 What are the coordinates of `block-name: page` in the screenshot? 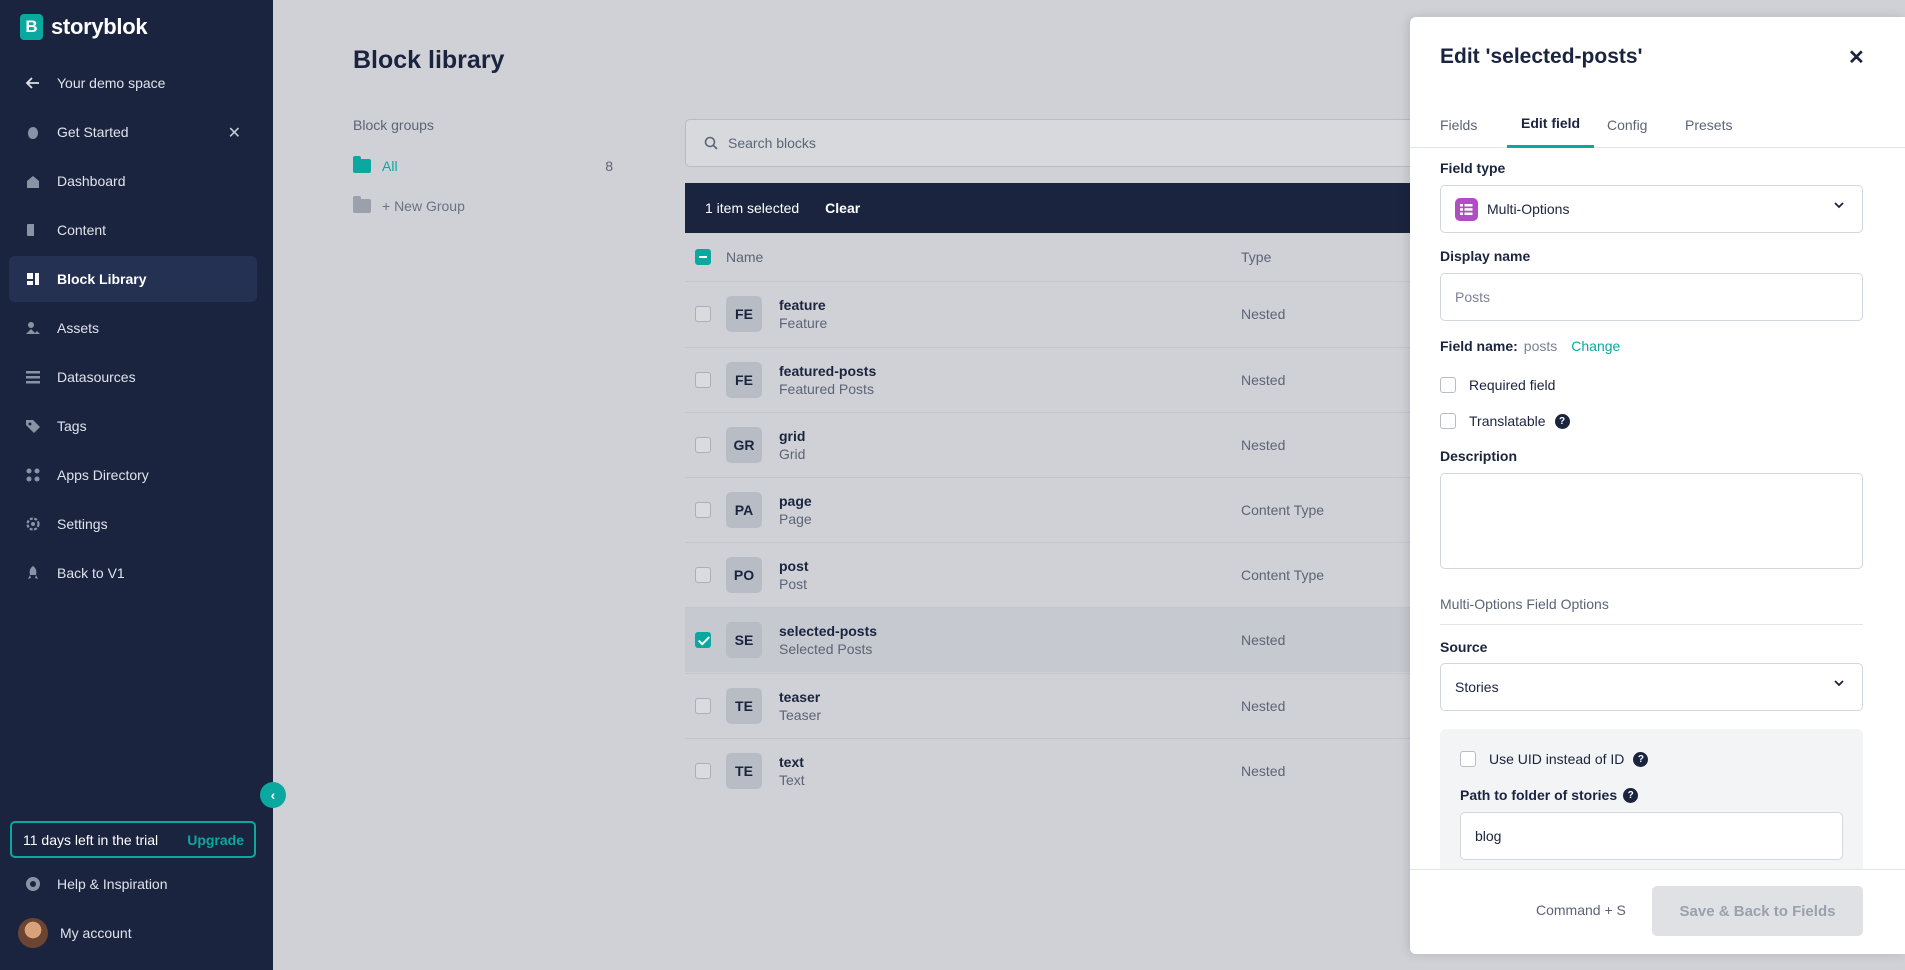 It's located at (795, 501).